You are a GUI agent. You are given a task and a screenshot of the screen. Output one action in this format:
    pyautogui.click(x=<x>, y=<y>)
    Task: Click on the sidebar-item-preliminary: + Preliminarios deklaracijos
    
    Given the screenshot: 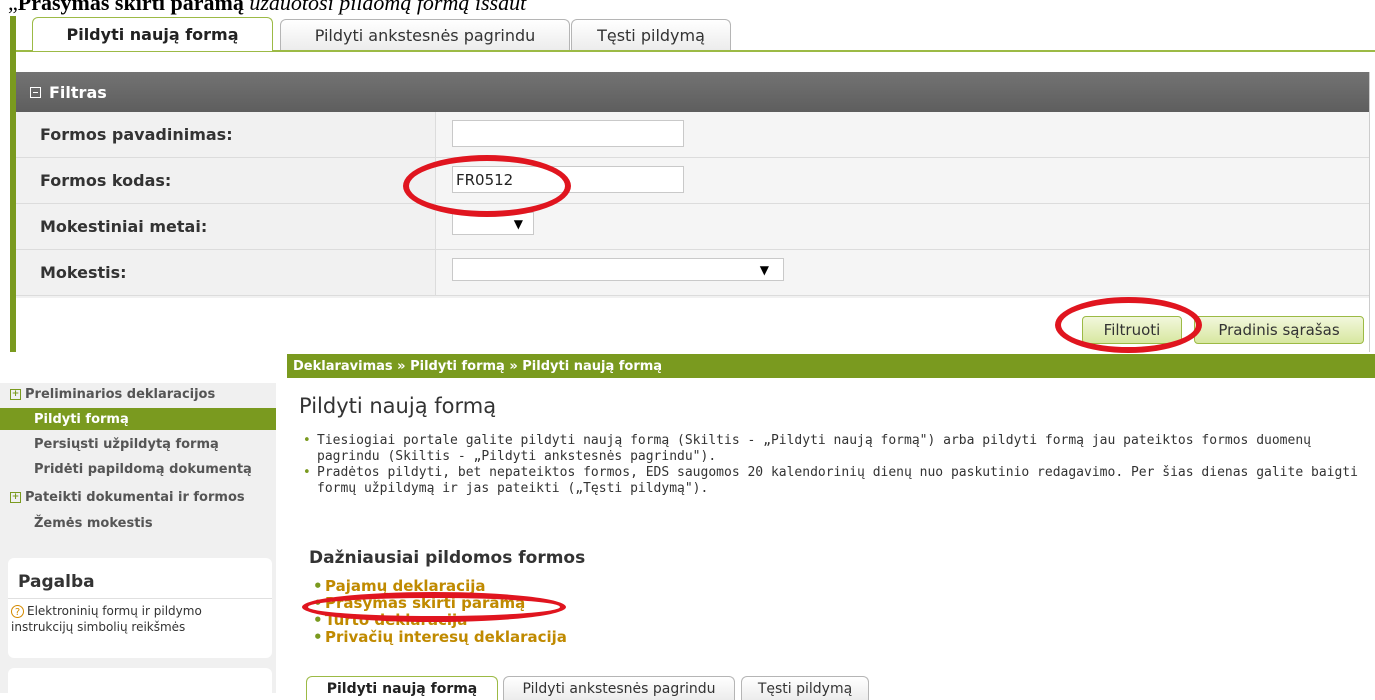 What is the action you would take?
    pyautogui.click(x=138, y=394)
    